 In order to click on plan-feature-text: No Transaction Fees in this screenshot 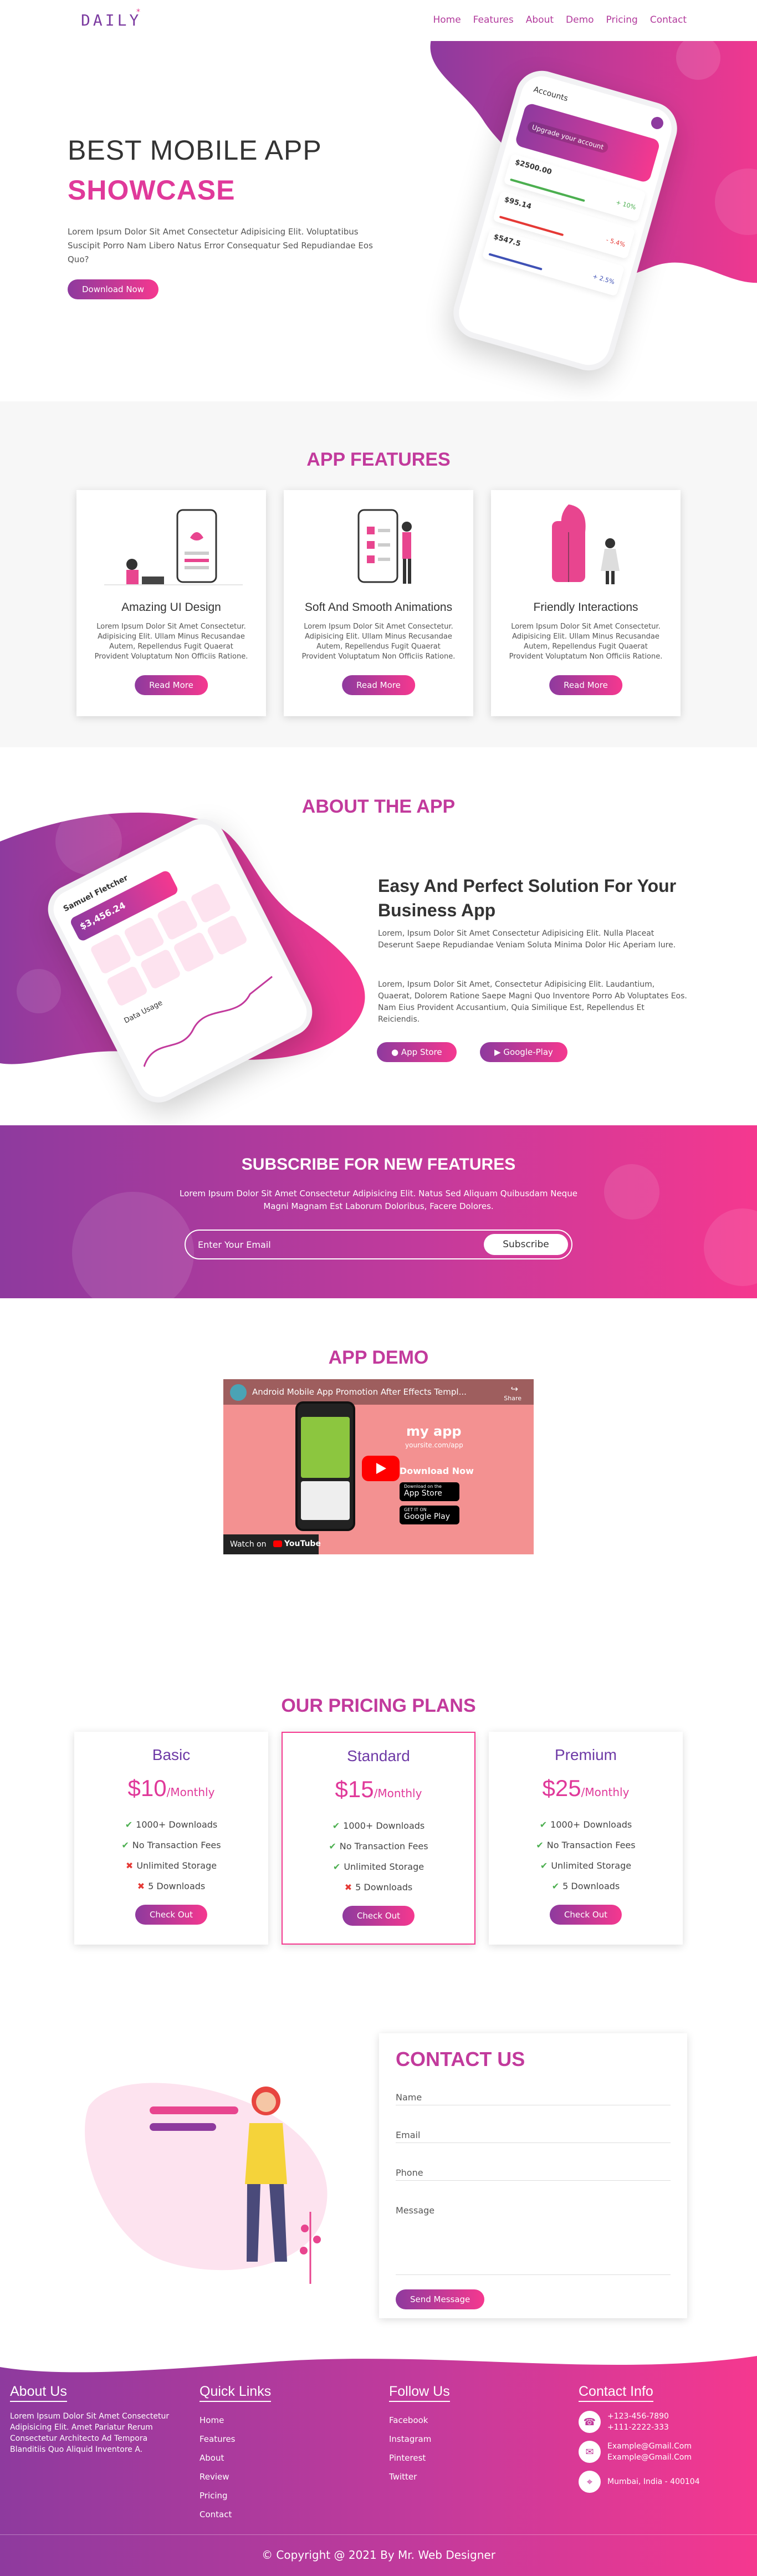, I will do `click(176, 1845)`.